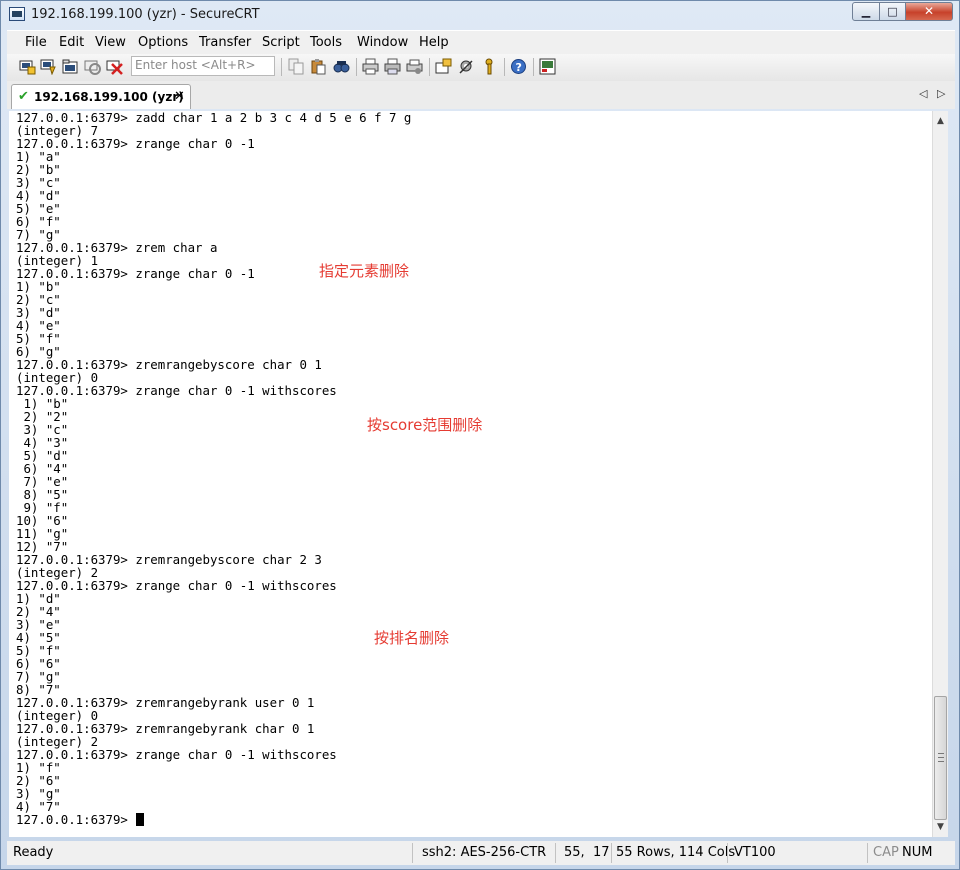 This screenshot has width=960, height=870. Describe the element at coordinates (443, 66) in the screenshot. I see `session-options-icon` at that location.